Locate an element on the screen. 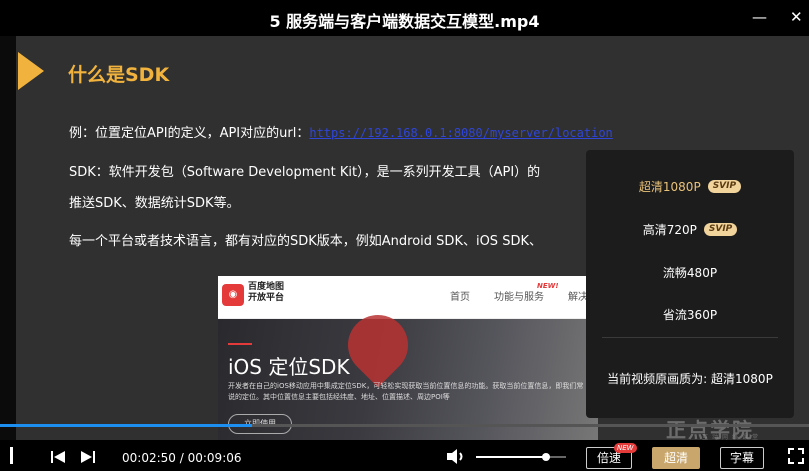 Image resolution: width=809 pixels, height=471 pixels. hero-accent-line is located at coordinates (240, 344).